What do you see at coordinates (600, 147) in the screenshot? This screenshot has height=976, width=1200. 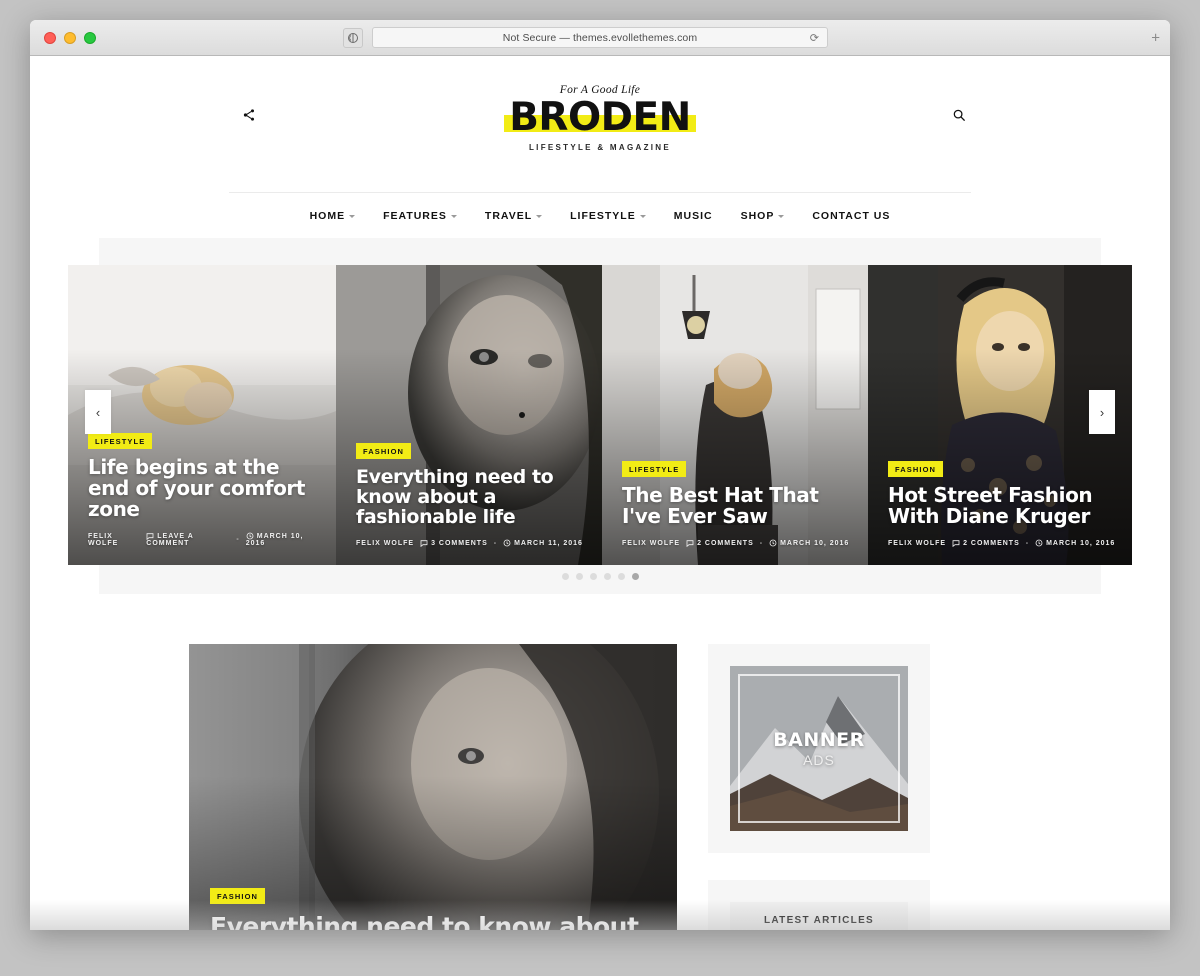 I see `logo-tagline-bottom: LIFESTYLE & MAGAZINE` at bounding box center [600, 147].